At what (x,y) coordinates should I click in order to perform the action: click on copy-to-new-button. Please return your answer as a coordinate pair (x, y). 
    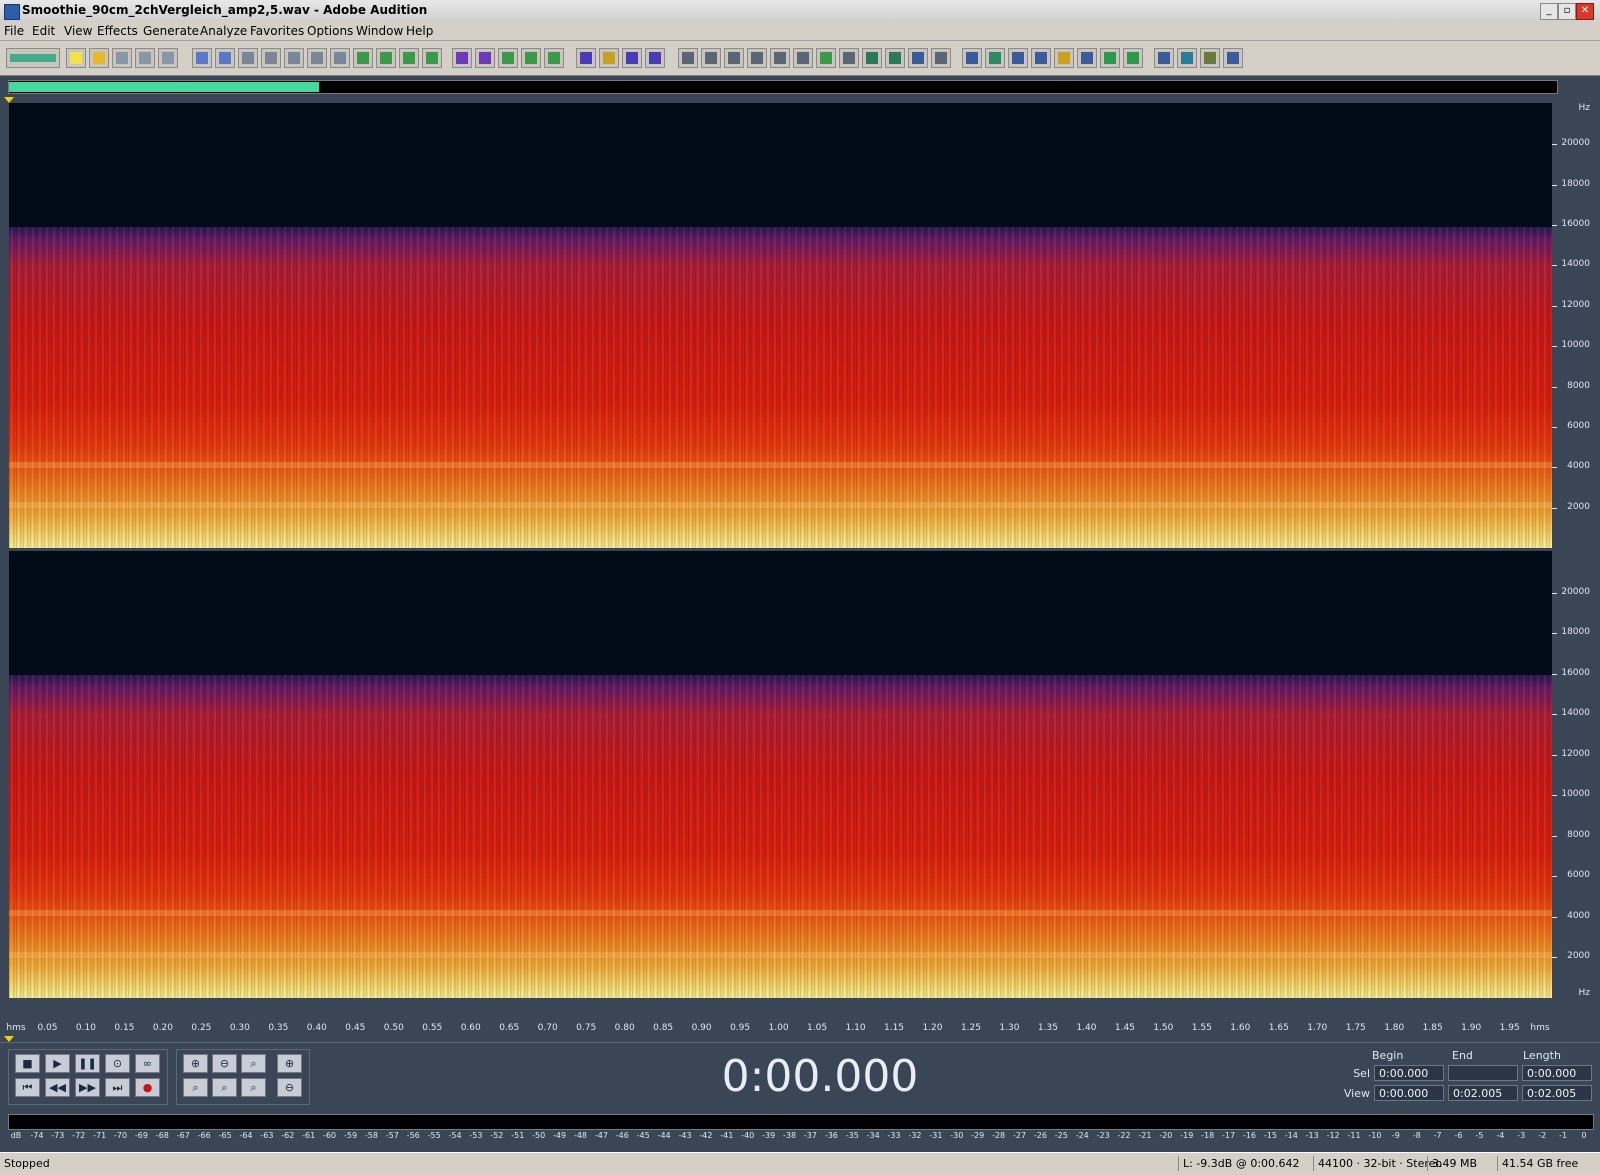
    Looking at the image, I should click on (294, 58).